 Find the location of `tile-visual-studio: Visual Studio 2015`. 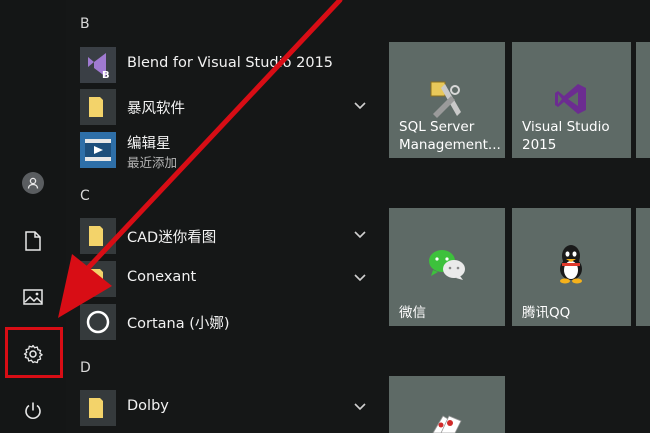

tile-visual-studio: Visual Studio 2015 is located at coordinates (571, 100).